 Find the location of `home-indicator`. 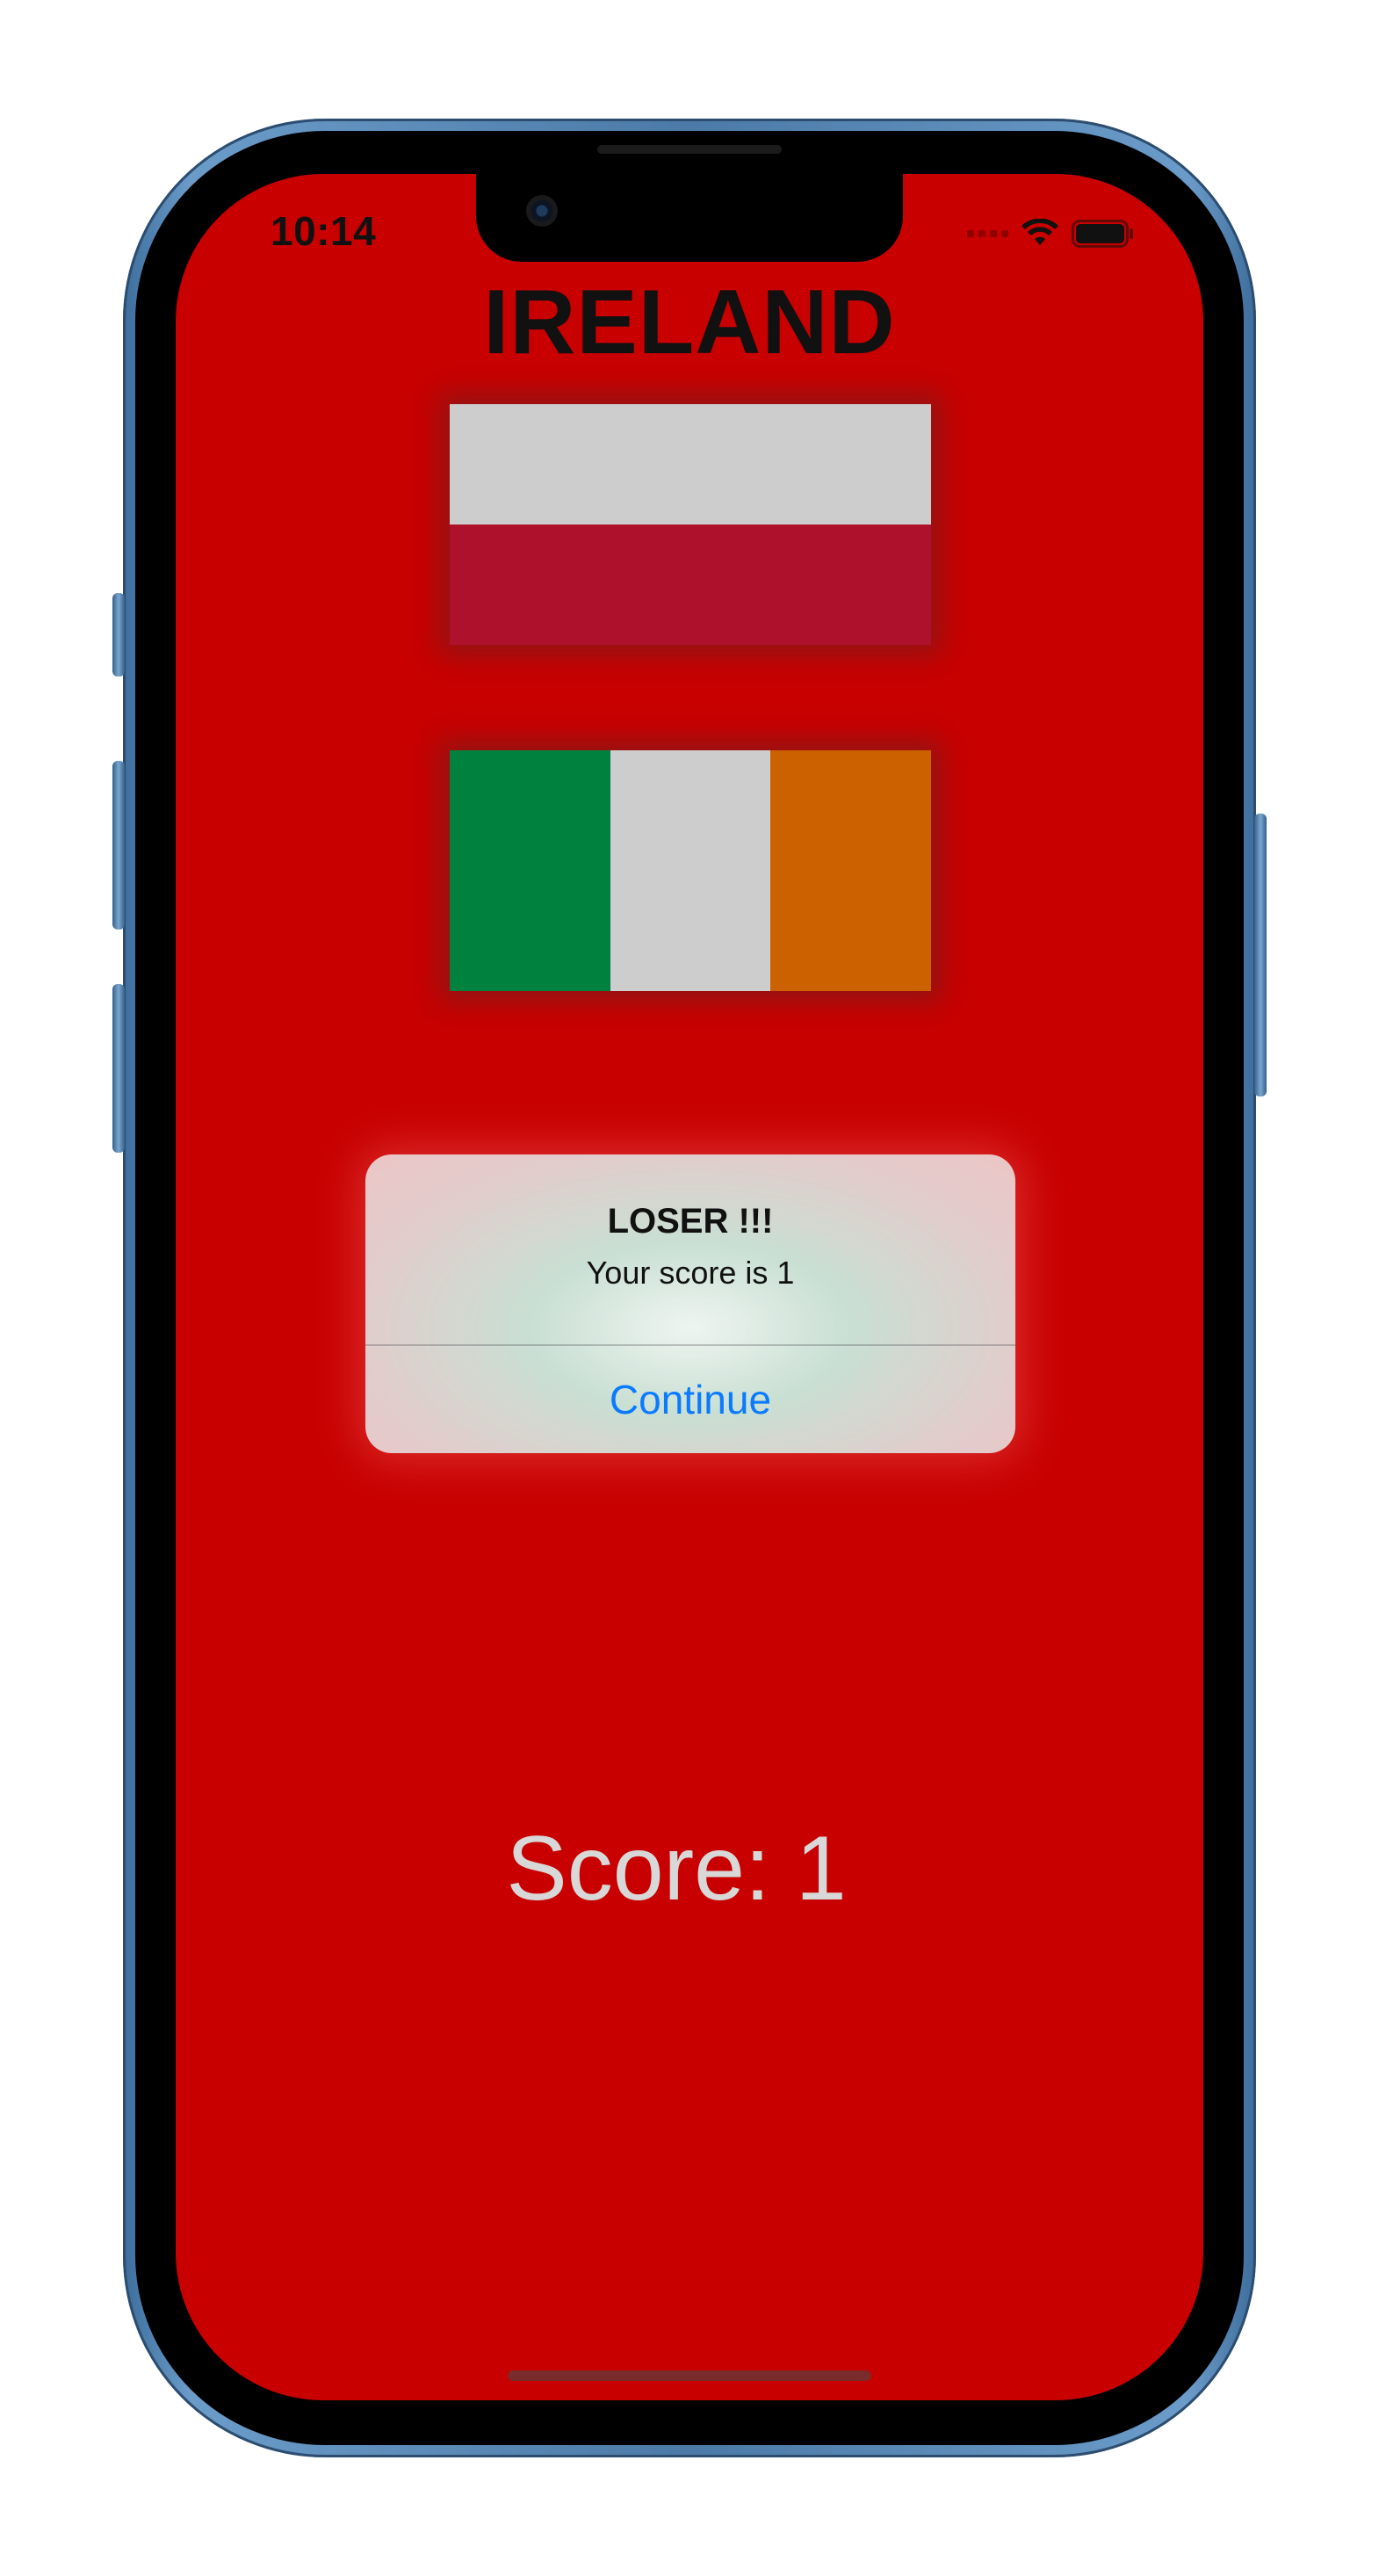

home-indicator is located at coordinates (689, 2375).